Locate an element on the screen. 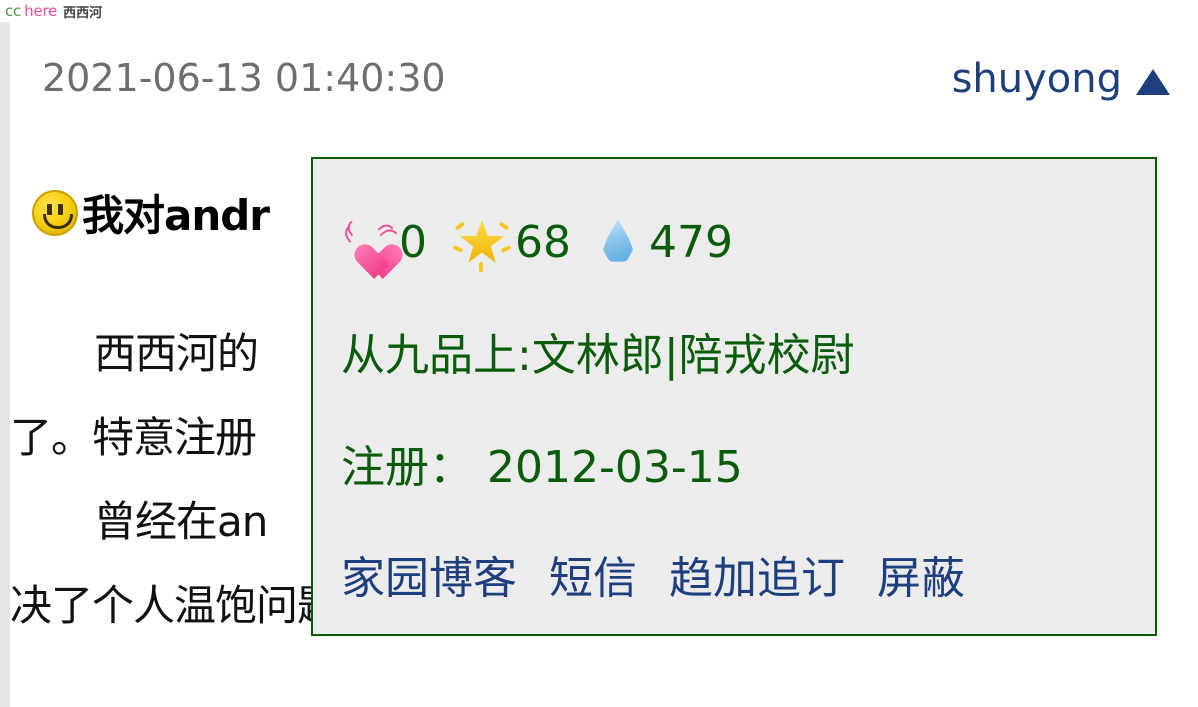 Image resolution: width=1198 pixels, height=707 pixels. stat-stars-value: 68 is located at coordinates (543, 242).